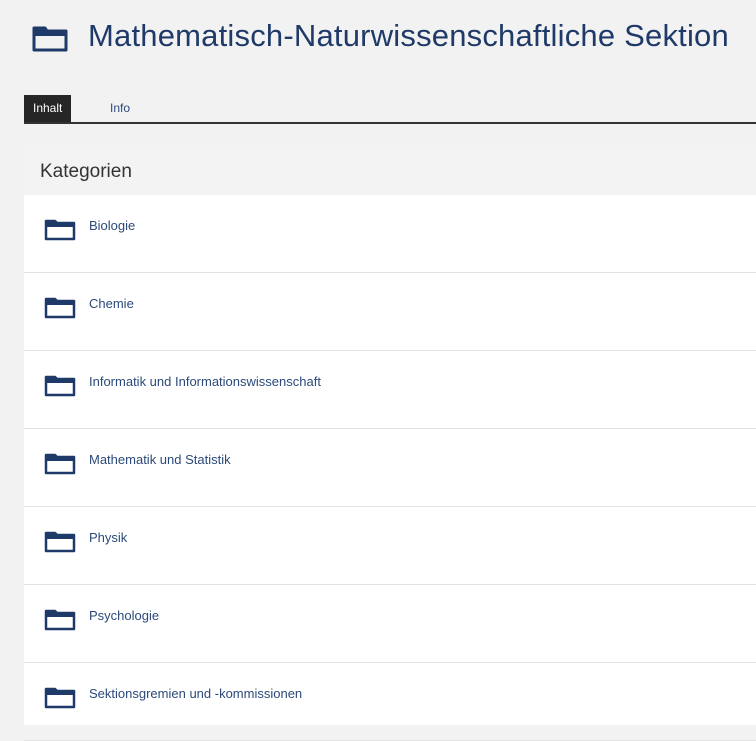 The width and height of the screenshot is (756, 741). I want to click on category-item-chemie: Chemie, so click(390, 312).